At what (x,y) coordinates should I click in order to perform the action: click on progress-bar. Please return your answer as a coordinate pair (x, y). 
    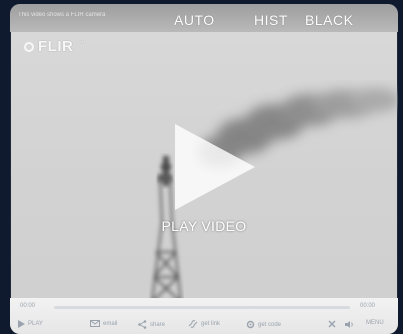
    Looking at the image, I should click on (202, 307).